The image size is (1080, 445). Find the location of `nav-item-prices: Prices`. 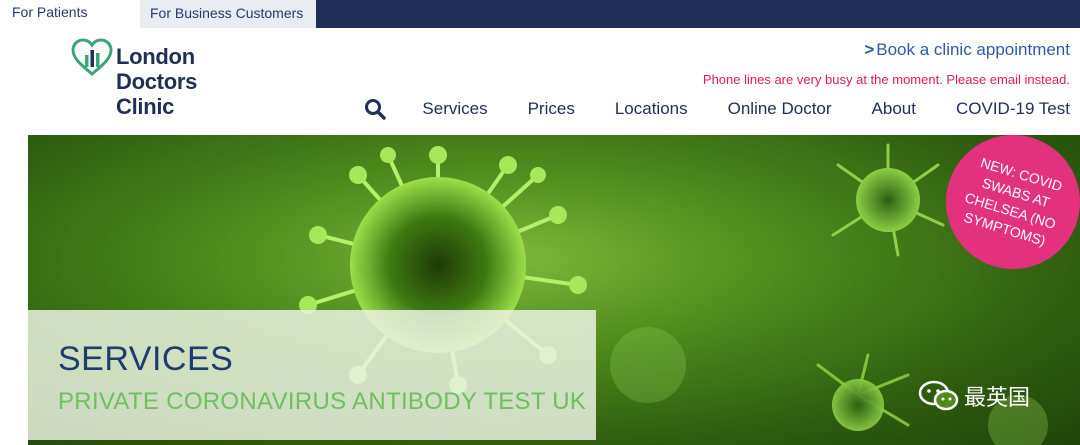

nav-item-prices: Prices is located at coordinates (551, 109).